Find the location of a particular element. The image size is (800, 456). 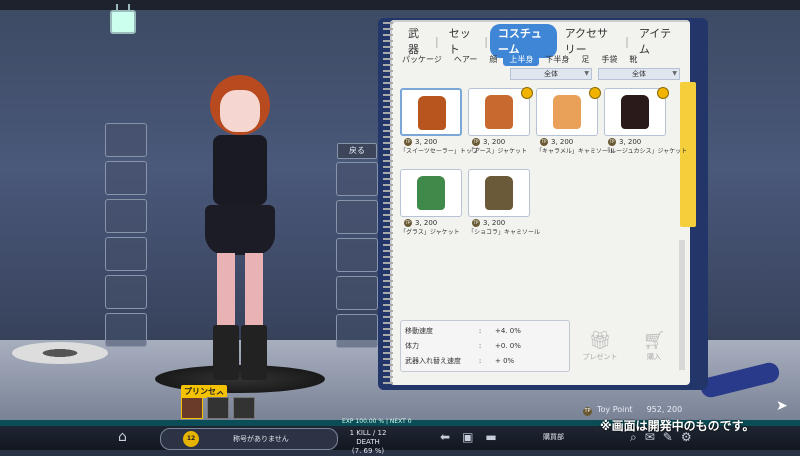

stat-value: +0. 0% is located at coordinates (508, 345).